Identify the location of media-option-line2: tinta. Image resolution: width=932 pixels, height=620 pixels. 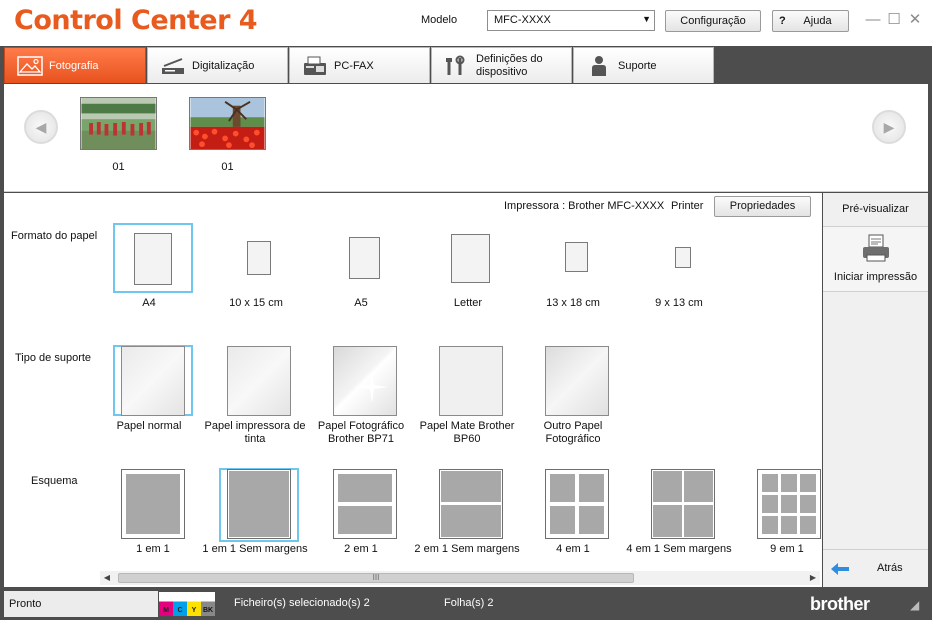
(255, 439).